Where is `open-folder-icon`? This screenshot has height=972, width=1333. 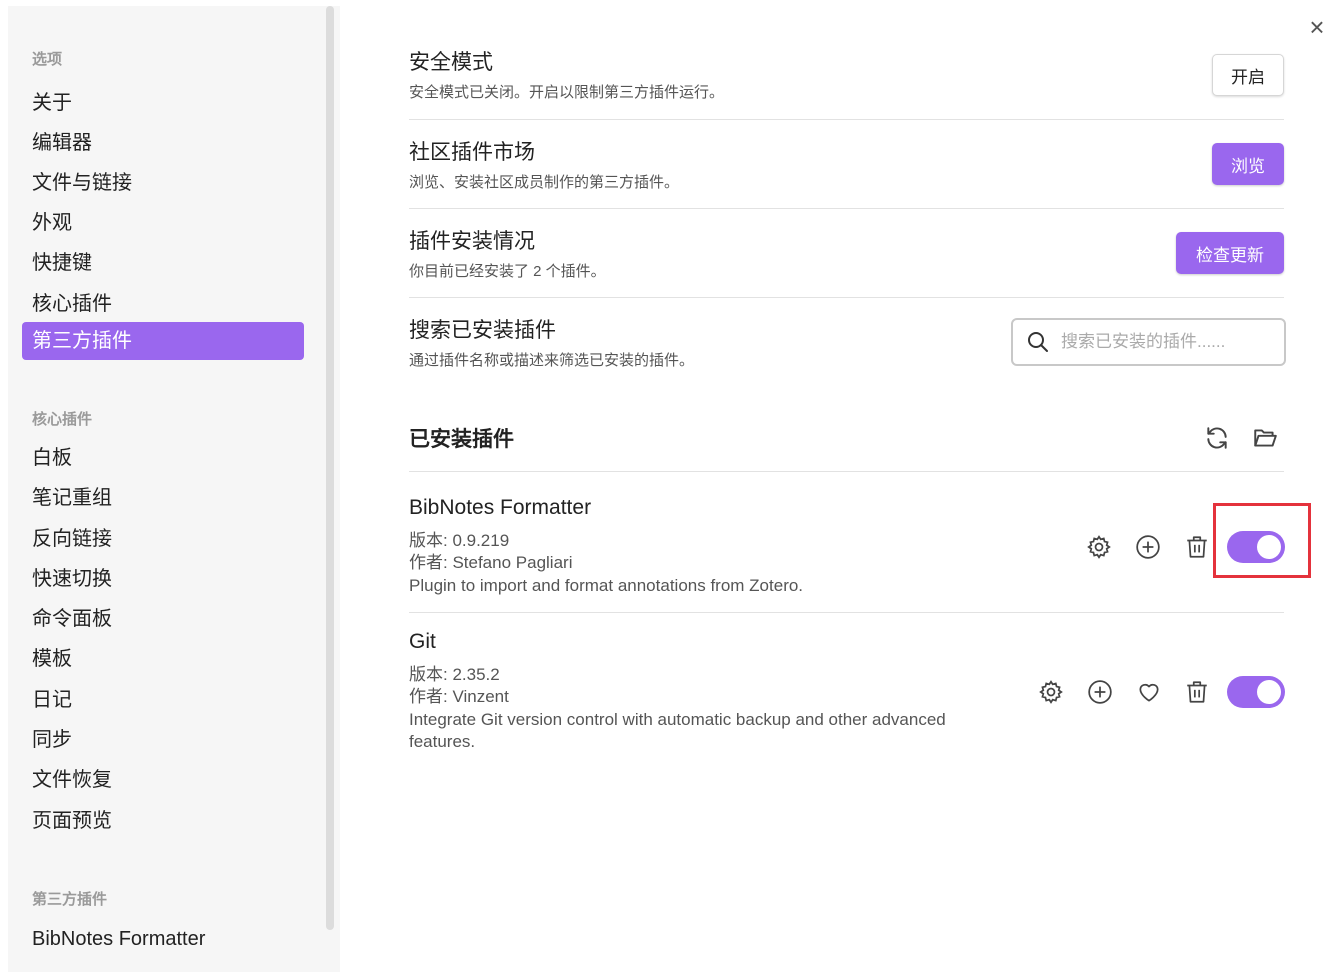
open-folder-icon is located at coordinates (1265, 438).